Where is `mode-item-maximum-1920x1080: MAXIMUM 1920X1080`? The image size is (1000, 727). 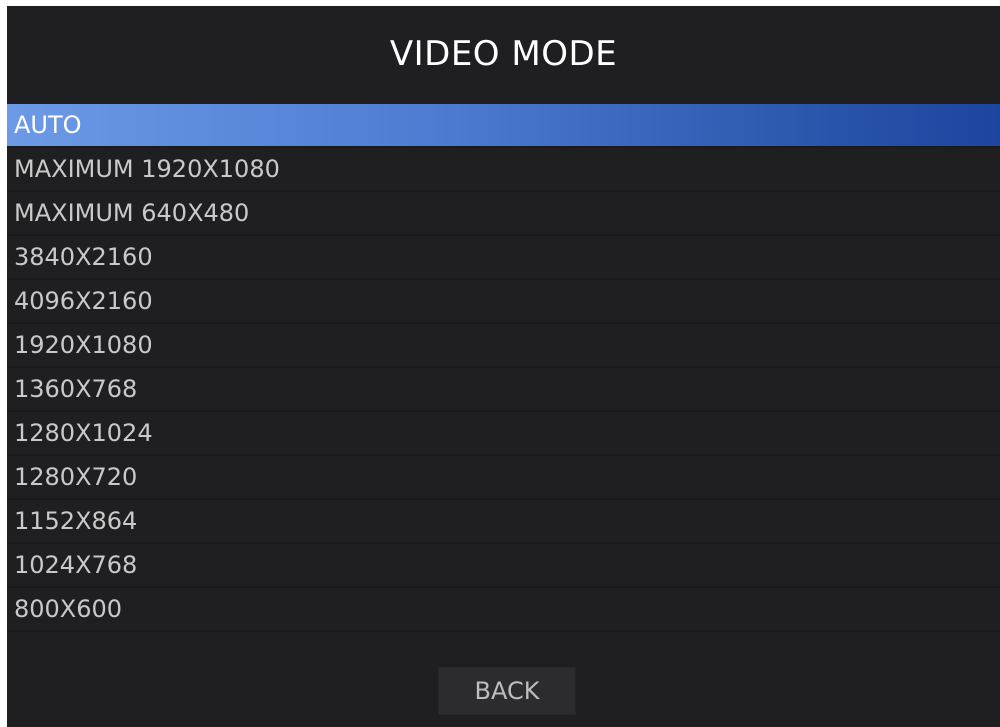 mode-item-maximum-1920x1080: MAXIMUM 1920X1080 is located at coordinates (503, 170).